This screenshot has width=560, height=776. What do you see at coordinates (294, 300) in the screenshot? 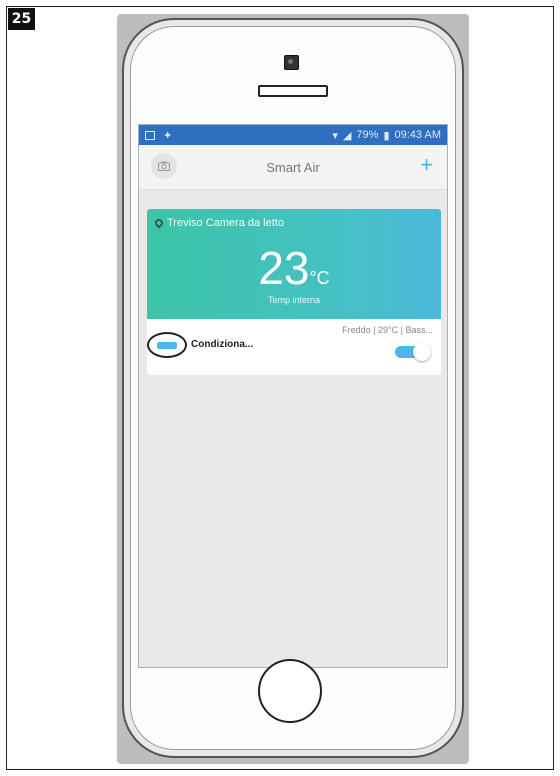
I see `temperature-caption: Temp interna` at bounding box center [294, 300].